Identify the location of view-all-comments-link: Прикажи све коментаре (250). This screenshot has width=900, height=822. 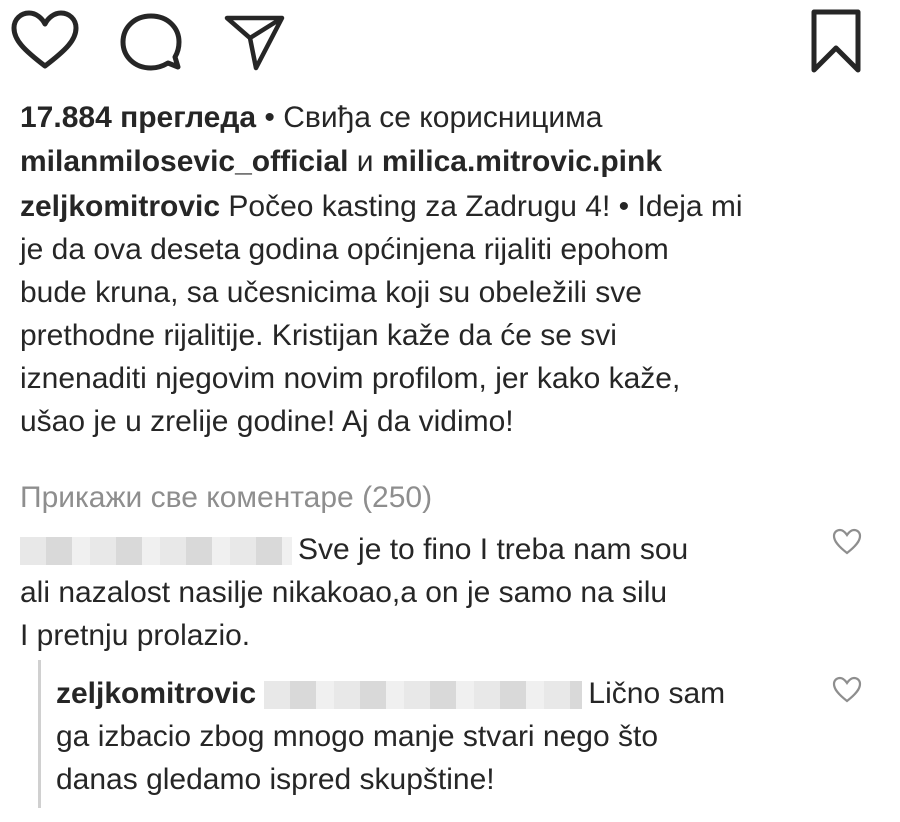
(226, 497).